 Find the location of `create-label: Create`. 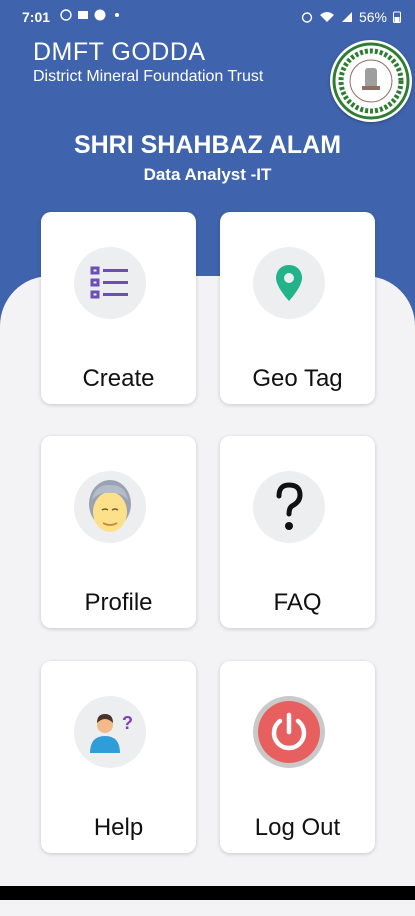

create-label: Create is located at coordinates (118, 378).